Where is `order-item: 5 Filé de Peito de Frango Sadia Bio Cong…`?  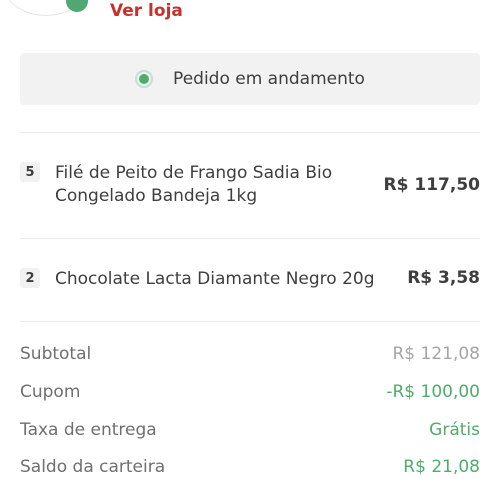
order-item: 5 Filé de Peito de Frango Sadia Bio Cong… is located at coordinates (250, 187).